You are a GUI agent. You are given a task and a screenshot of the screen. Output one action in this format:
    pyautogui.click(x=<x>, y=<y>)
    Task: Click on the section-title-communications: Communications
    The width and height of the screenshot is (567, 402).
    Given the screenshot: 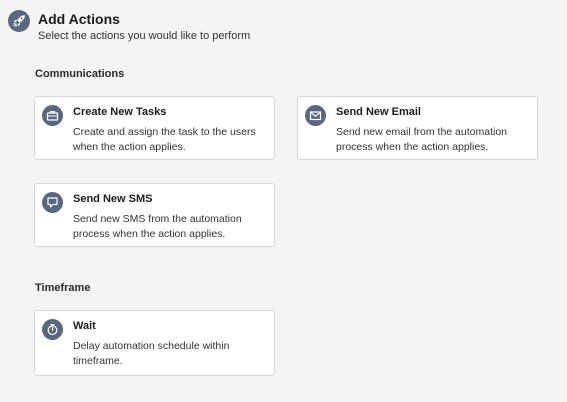 What is the action you would take?
    pyautogui.click(x=80, y=74)
    